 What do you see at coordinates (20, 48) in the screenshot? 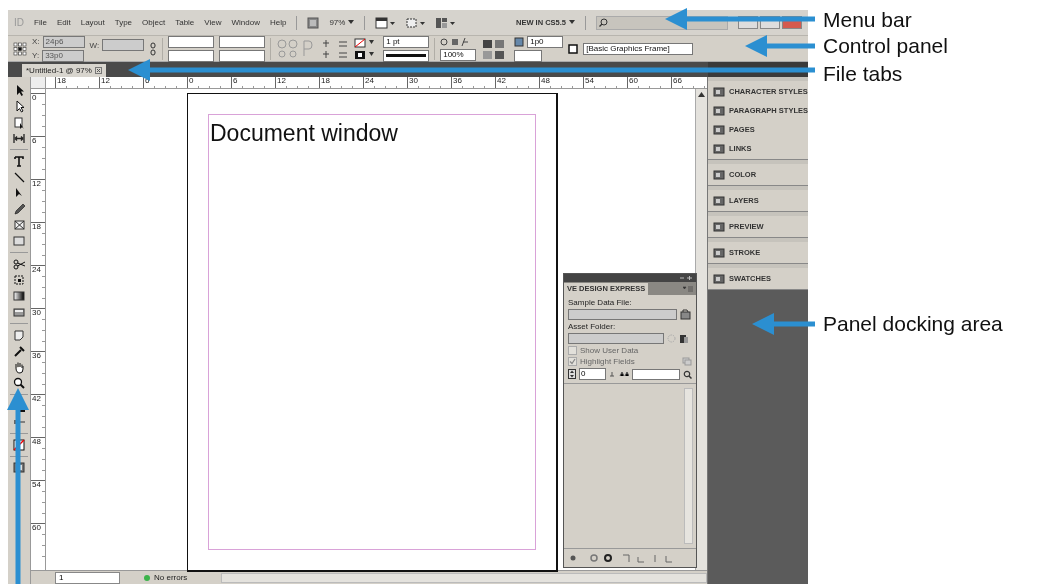
I see `reference-point-icon` at bounding box center [20, 48].